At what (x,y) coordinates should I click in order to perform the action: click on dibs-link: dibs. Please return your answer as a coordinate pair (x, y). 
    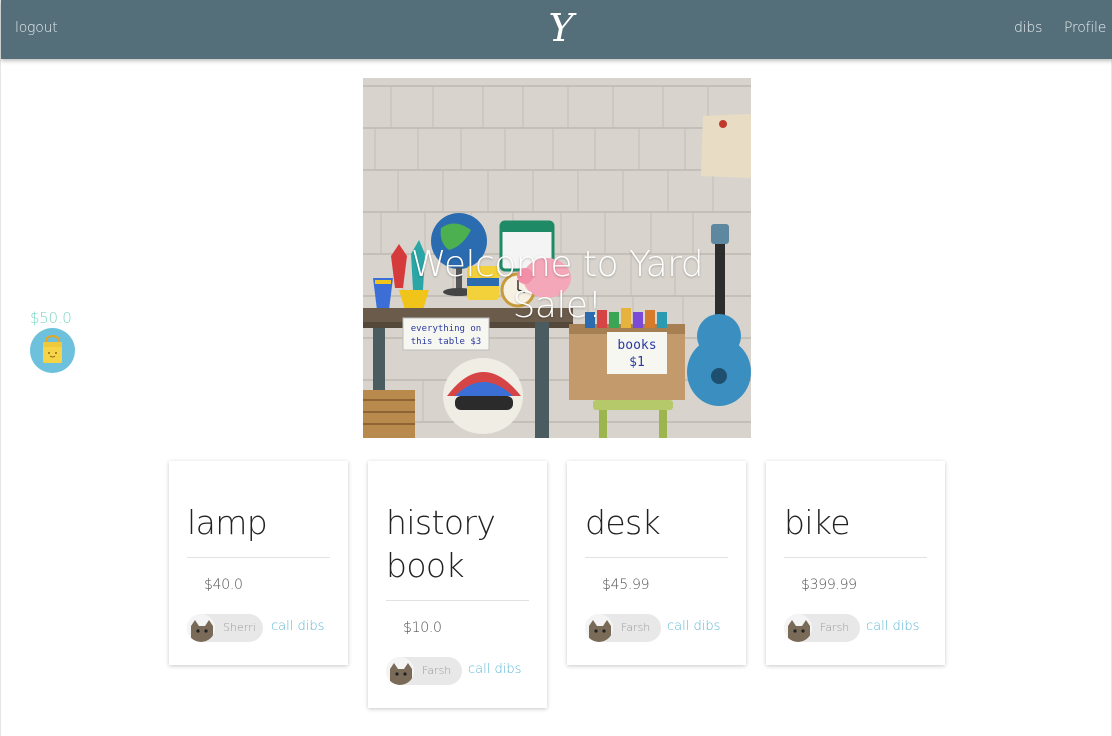
    Looking at the image, I should click on (1028, 28).